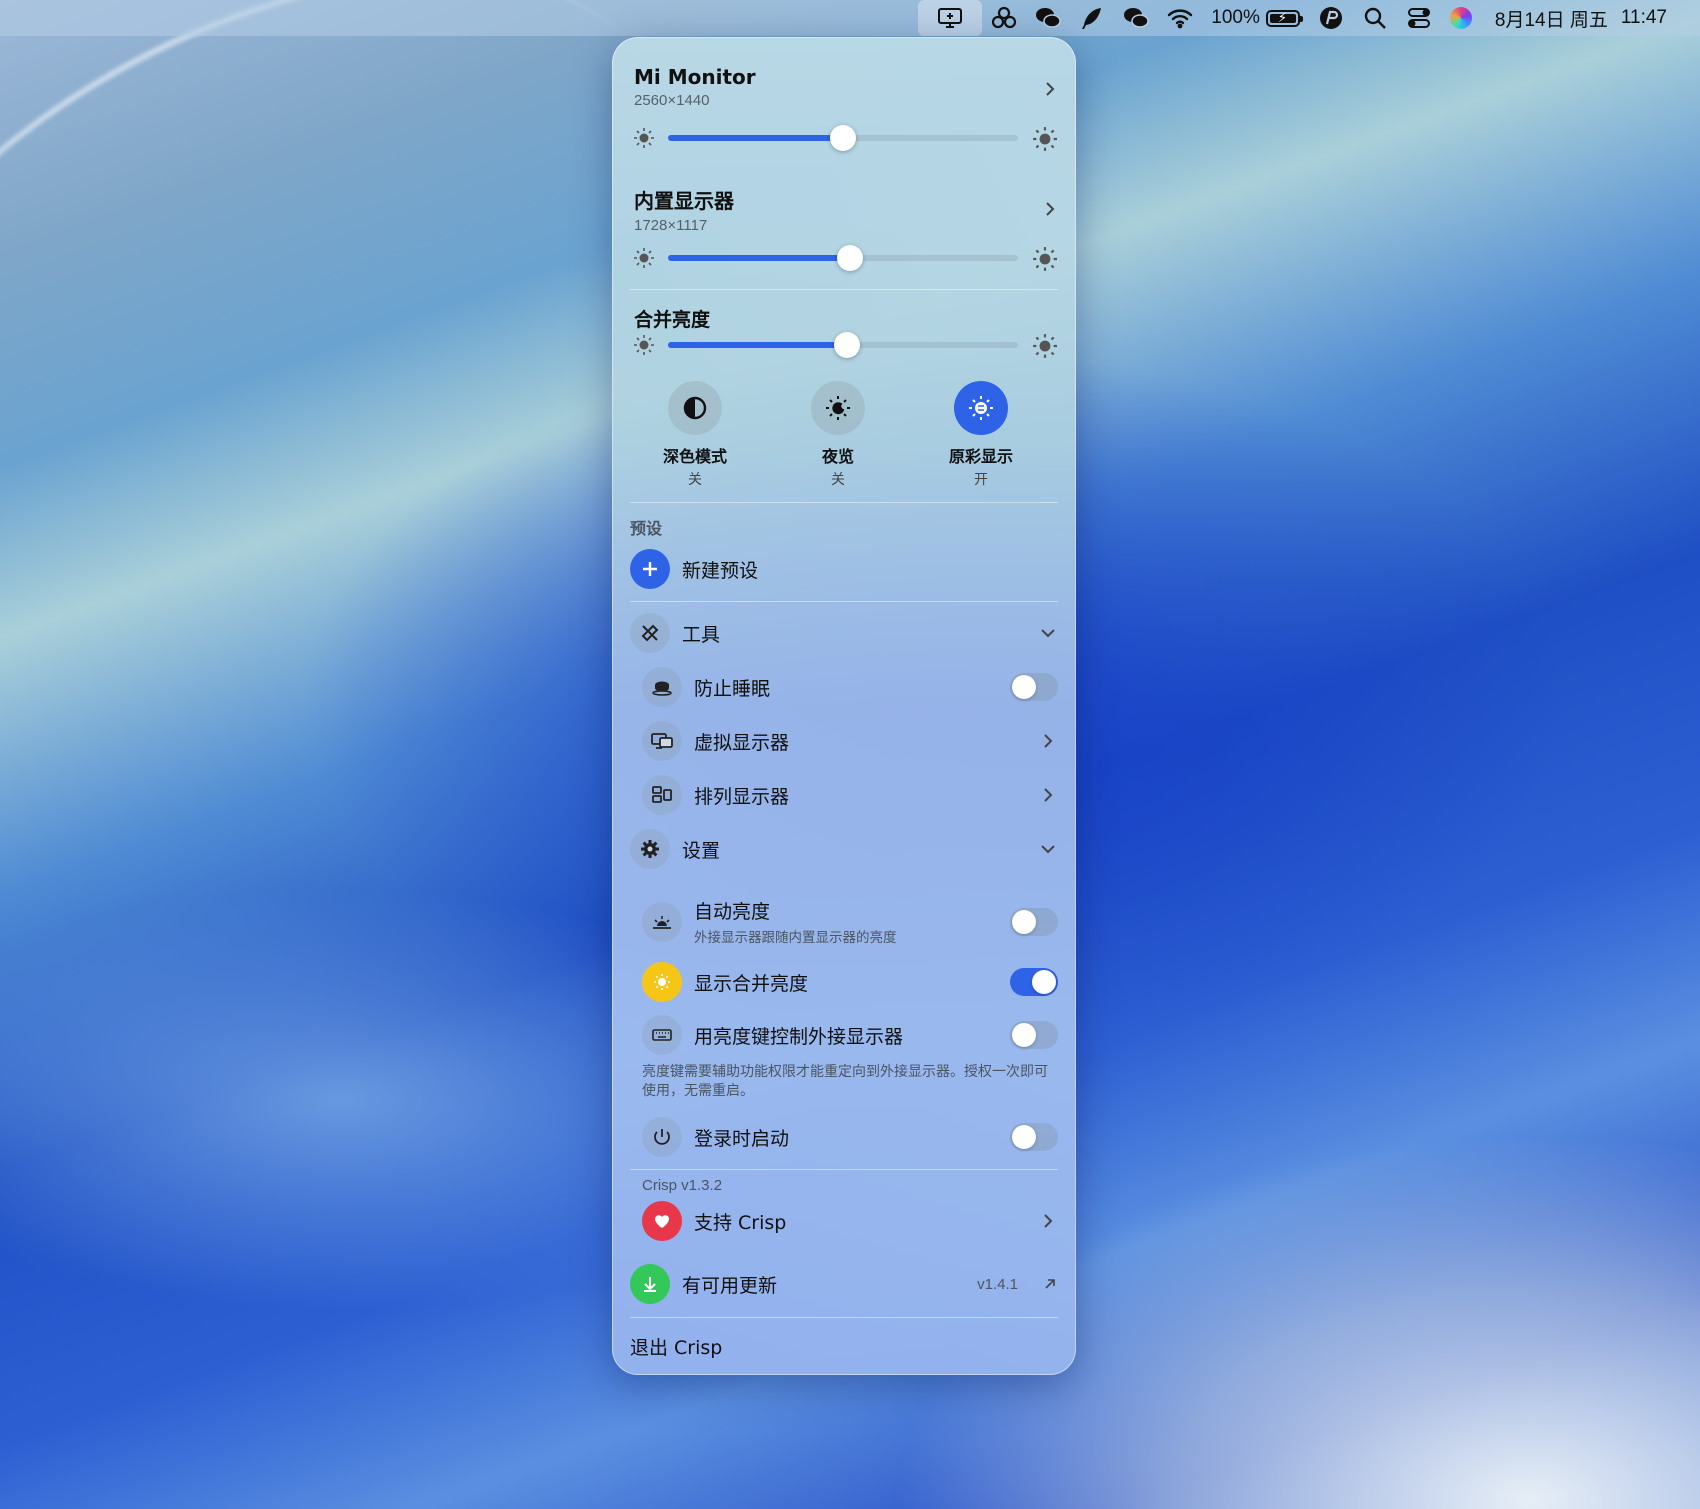 Image resolution: width=1700 pixels, height=1509 pixels. What do you see at coordinates (837, 456) in the screenshot?
I see `mode-label: 夜览` at bounding box center [837, 456].